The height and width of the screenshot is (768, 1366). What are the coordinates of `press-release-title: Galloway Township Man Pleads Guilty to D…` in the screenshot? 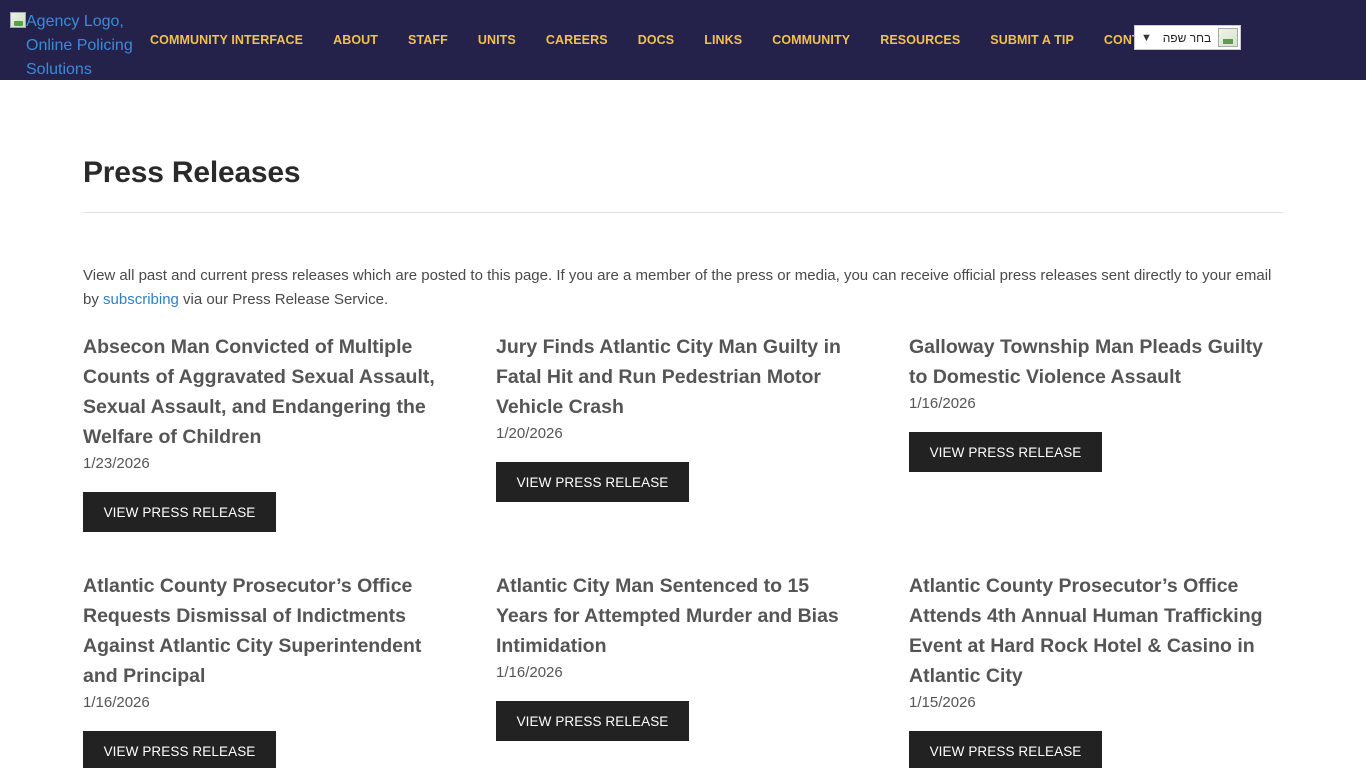 It's located at (1096, 362).